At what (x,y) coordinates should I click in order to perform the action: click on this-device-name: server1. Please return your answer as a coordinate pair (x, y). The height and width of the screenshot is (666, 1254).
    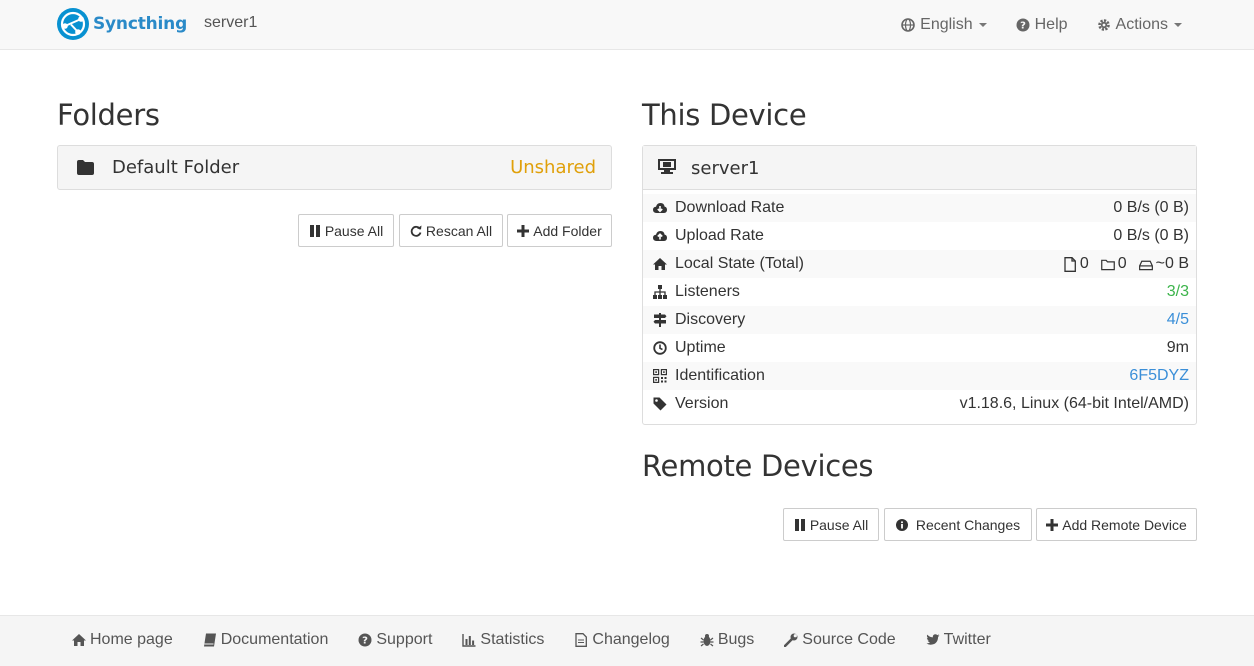
    Looking at the image, I should click on (725, 168).